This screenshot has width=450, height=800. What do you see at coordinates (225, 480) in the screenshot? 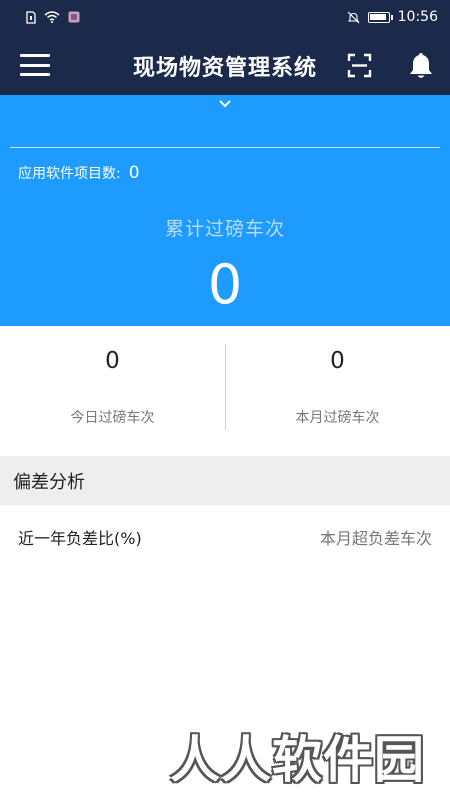
I see `deviation-section-header: 偏差分析` at bounding box center [225, 480].